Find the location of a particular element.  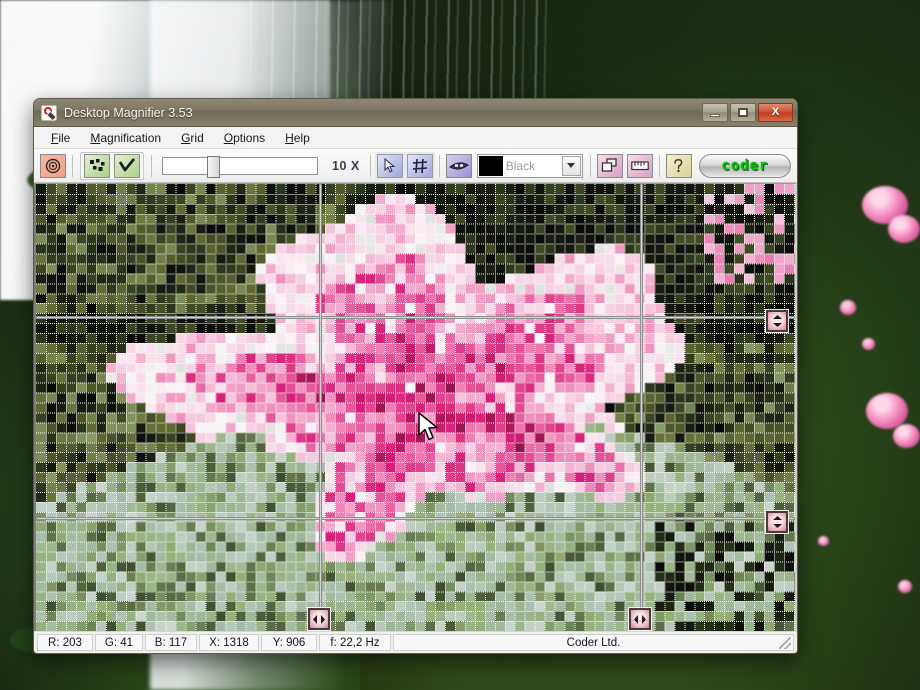

guide-handle-h-top is located at coordinates (777, 321).